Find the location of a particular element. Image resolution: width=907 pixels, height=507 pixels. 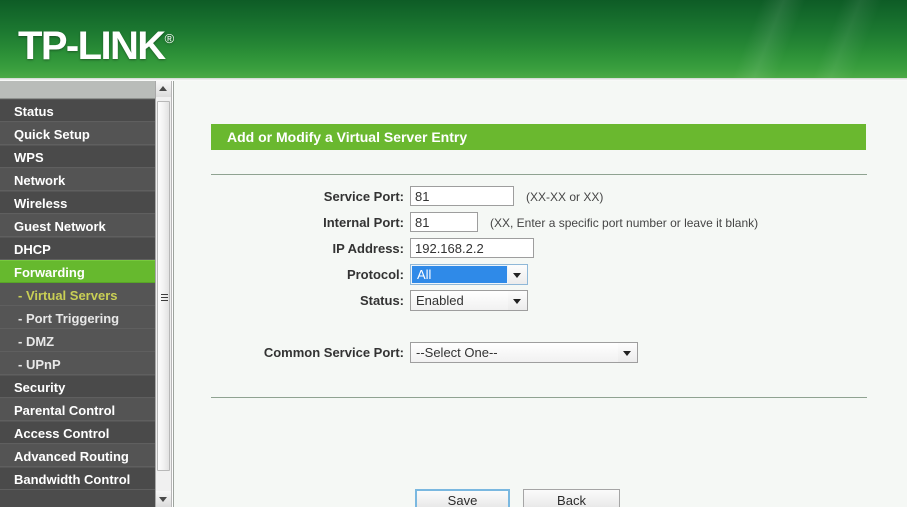

sidebar-item-access-control: Access Control is located at coordinates (77, 432).